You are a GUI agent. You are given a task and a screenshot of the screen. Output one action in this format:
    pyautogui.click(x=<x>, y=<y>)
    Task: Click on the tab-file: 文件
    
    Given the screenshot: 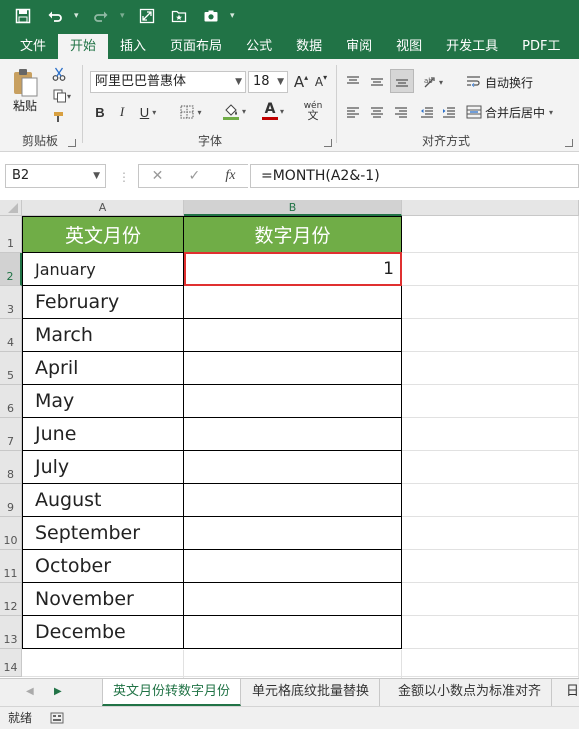 What is the action you would take?
    pyautogui.click(x=33, y=46)
    